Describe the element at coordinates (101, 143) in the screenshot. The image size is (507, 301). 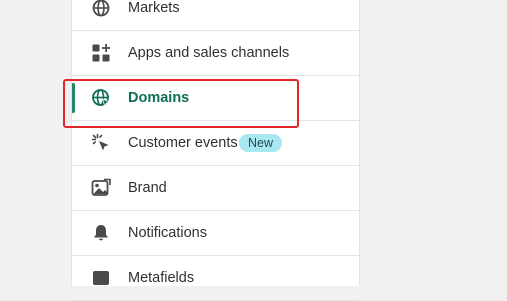
I see `cursor-click-icon` at that location.